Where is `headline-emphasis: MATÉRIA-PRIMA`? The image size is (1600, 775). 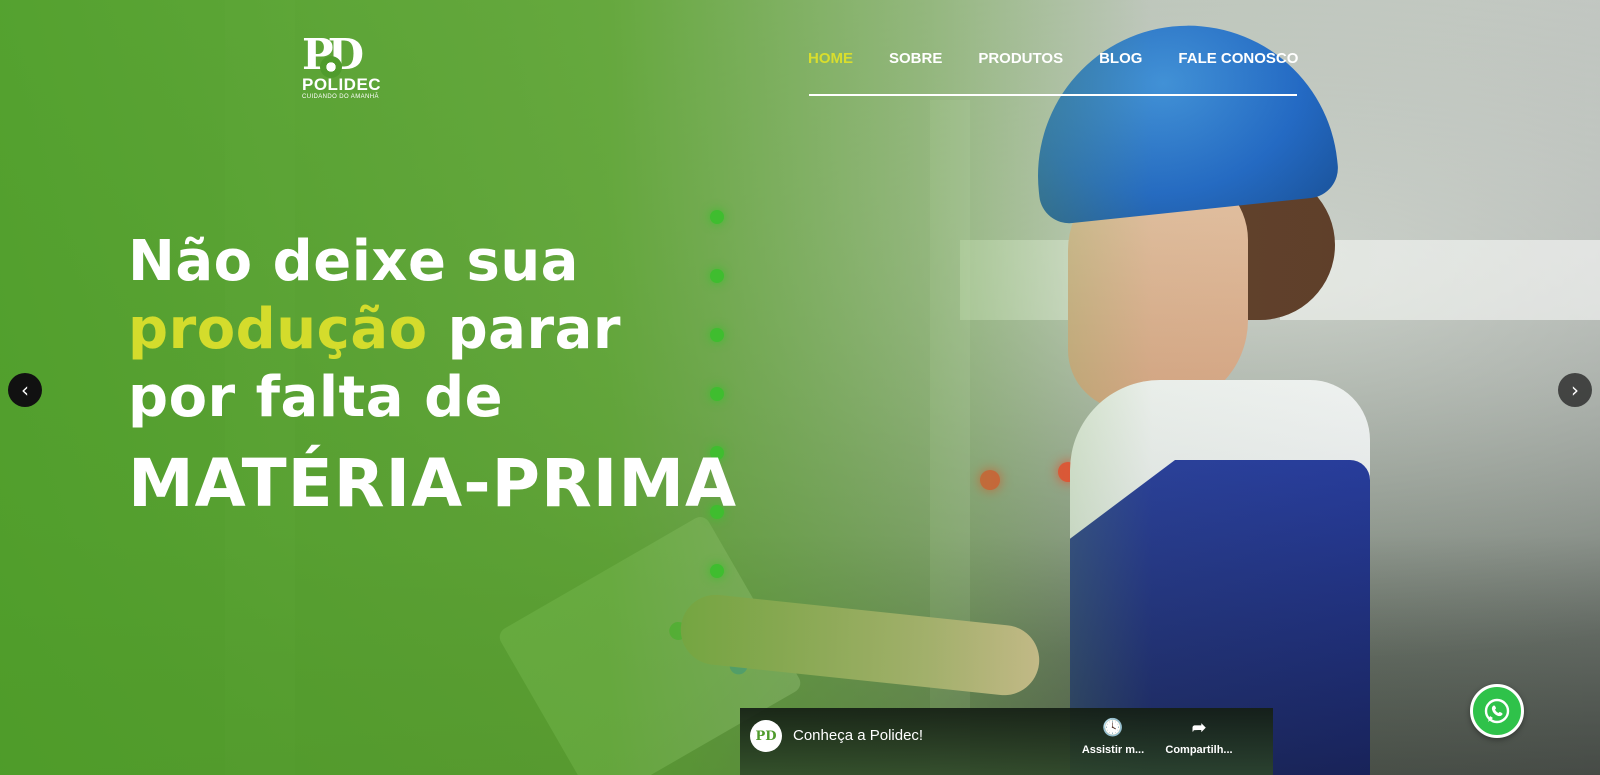
headline-emphasis: MATÉRIA-PRIMA is located at coordinates (433, 483).